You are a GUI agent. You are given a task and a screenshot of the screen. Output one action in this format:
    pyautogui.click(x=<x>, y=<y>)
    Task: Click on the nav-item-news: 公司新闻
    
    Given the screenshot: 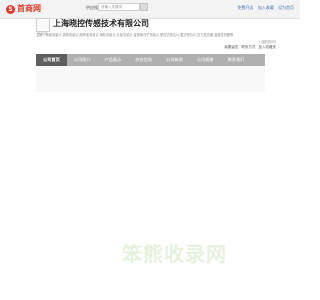 What is the action you would take?
    pyautogui.click(x=174, y=60)
    